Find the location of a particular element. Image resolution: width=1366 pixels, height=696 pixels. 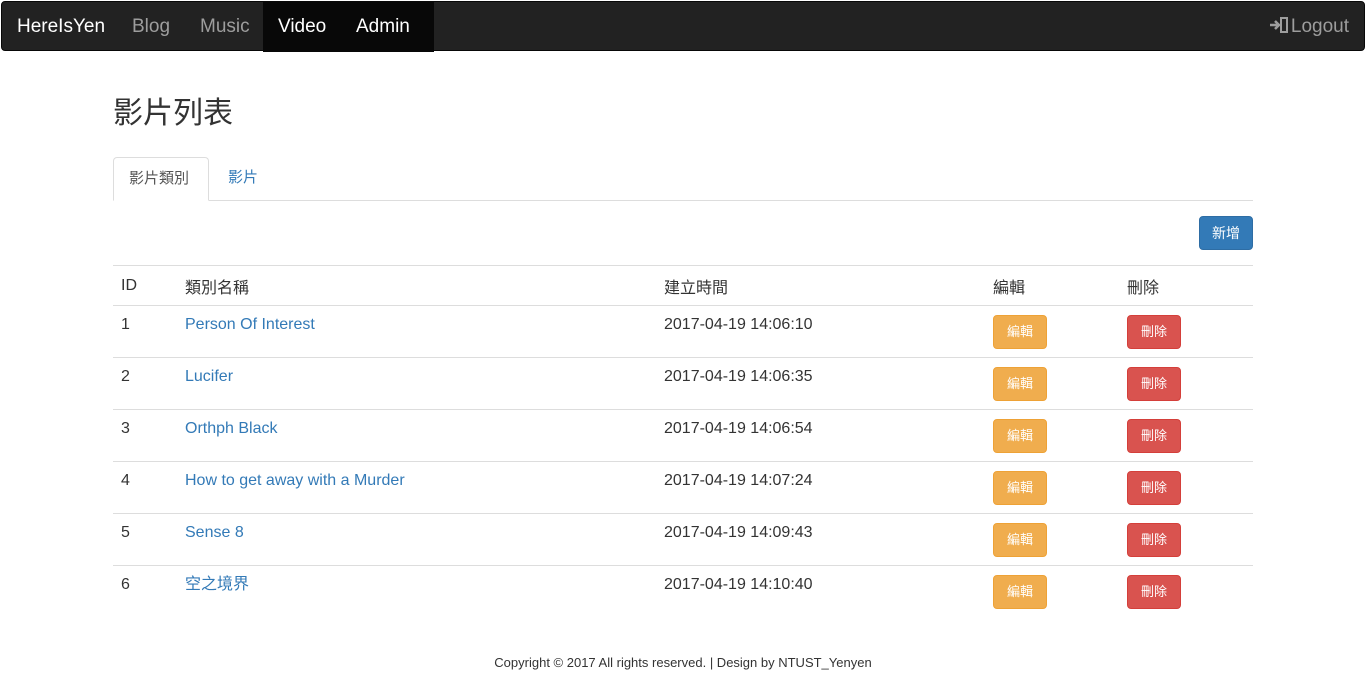

category-name-link: Person Of Interest is located at coordinates (250, 324).